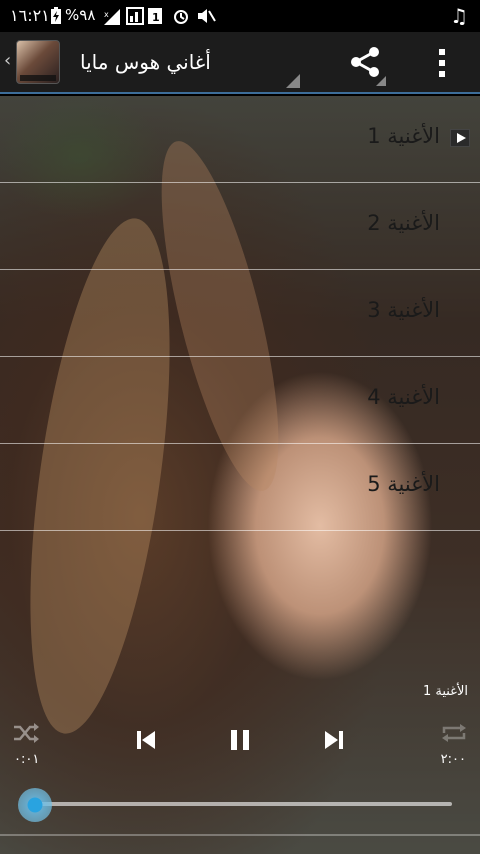 The image size is (480, 854). Describe the element at coordinates (106, 14) in the screenshot. I see `svg-text: x` at that location.